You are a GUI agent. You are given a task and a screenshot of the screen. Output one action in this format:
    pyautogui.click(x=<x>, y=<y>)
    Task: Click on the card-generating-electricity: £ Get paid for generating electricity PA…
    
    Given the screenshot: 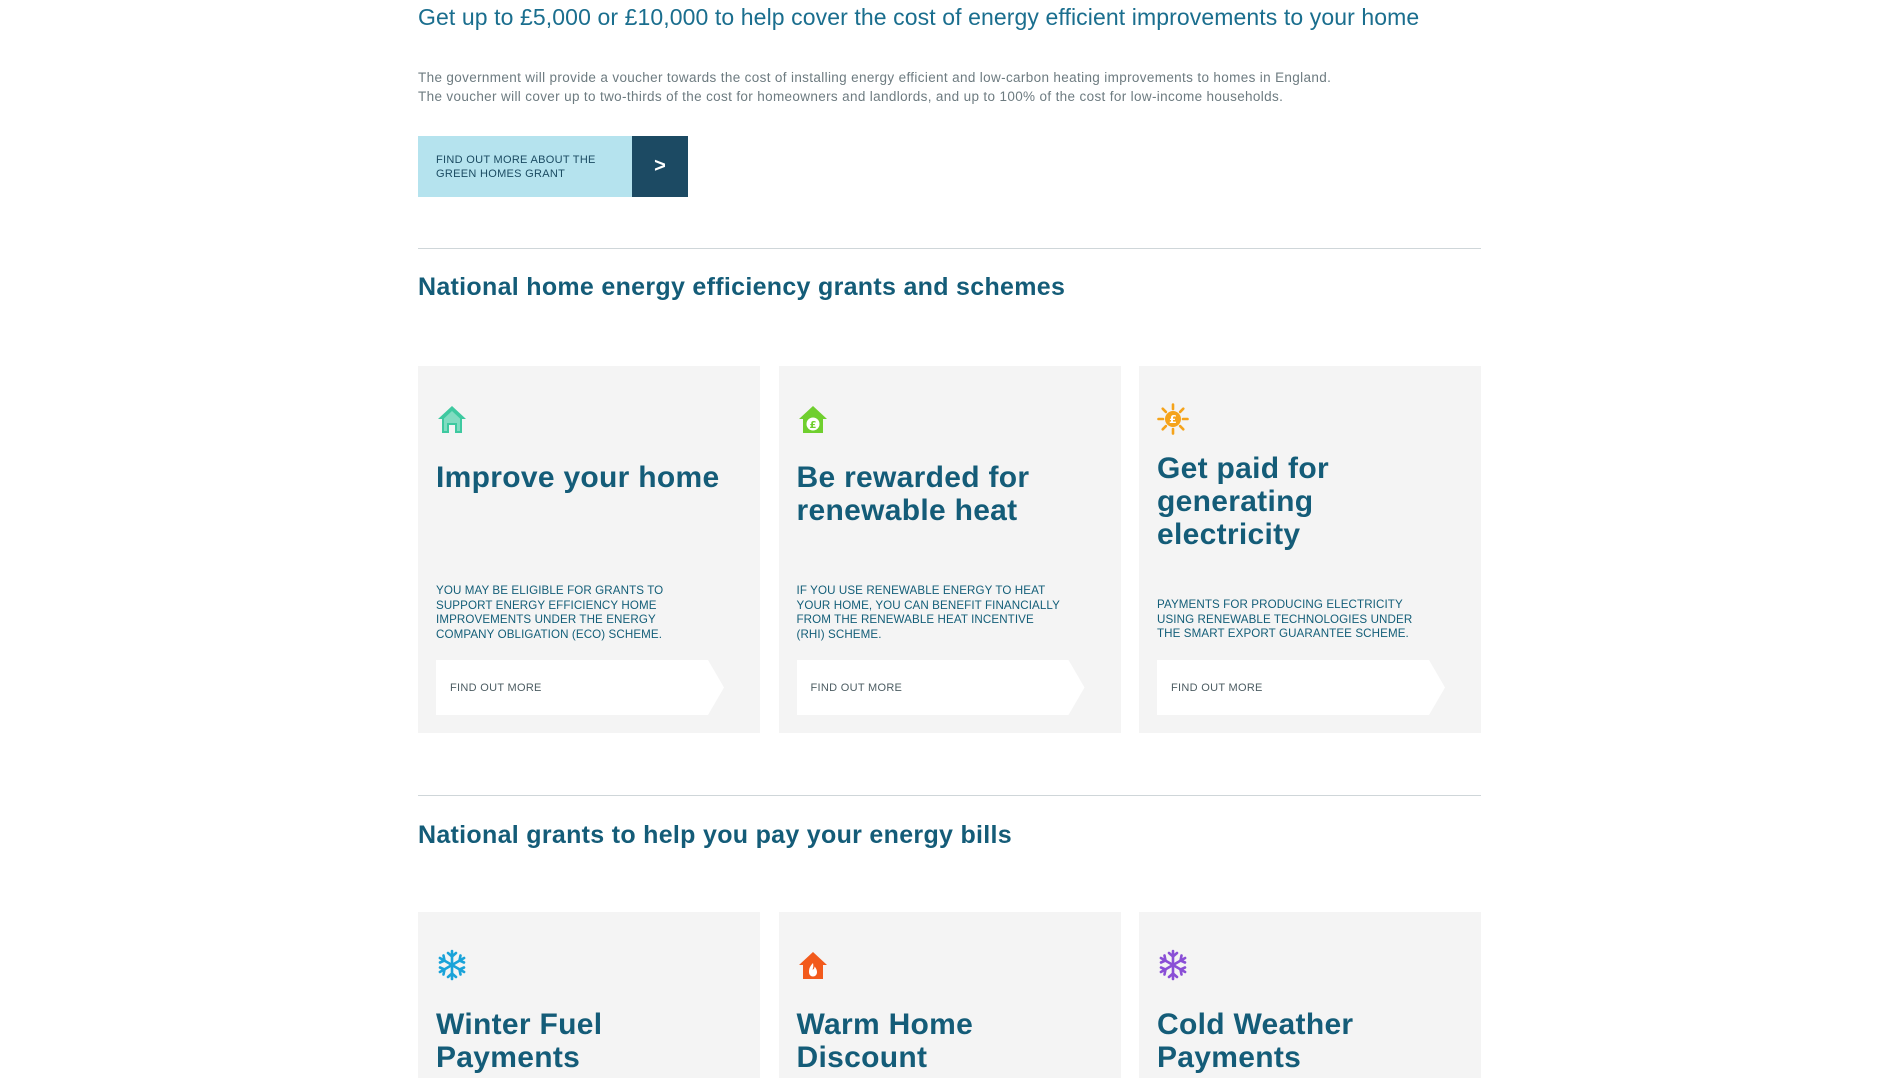 What is the action you would take?
    pyautogui.click(x=1310, y=549)
    